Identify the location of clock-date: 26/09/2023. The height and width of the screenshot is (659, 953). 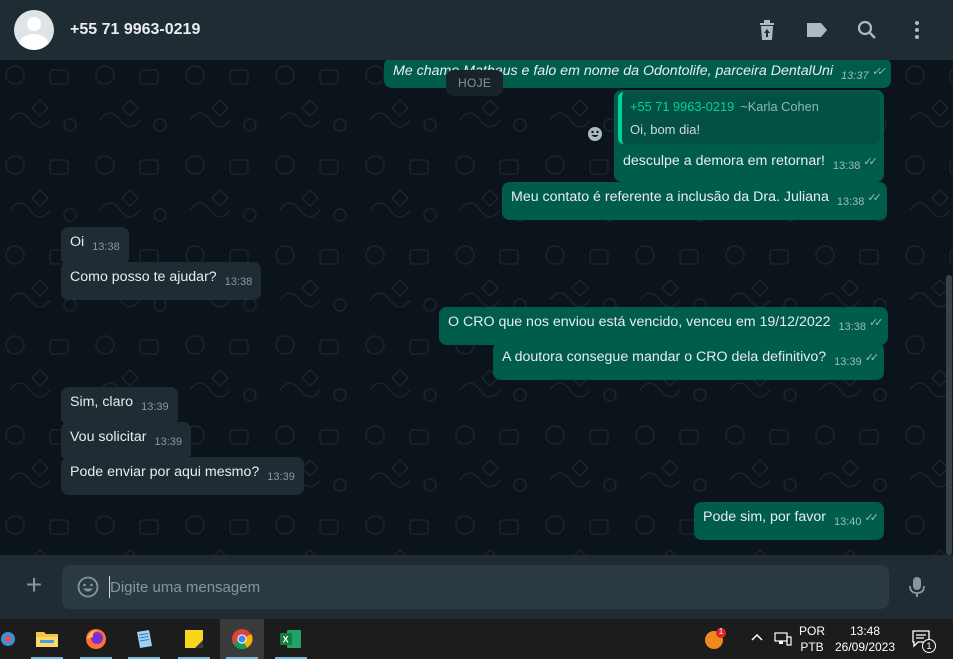
(865, 647).